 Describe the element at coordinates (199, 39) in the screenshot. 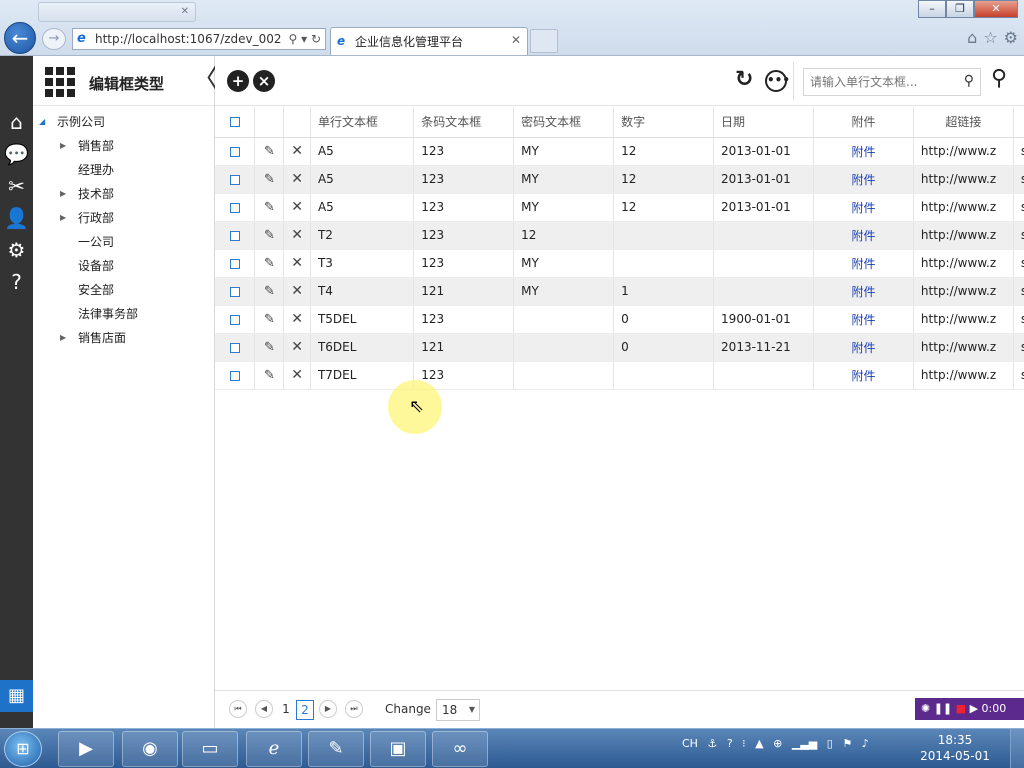

I see `address-bar: e http://localhost:1067/zdev_002 ⚲ ▾ ↻` at that location.